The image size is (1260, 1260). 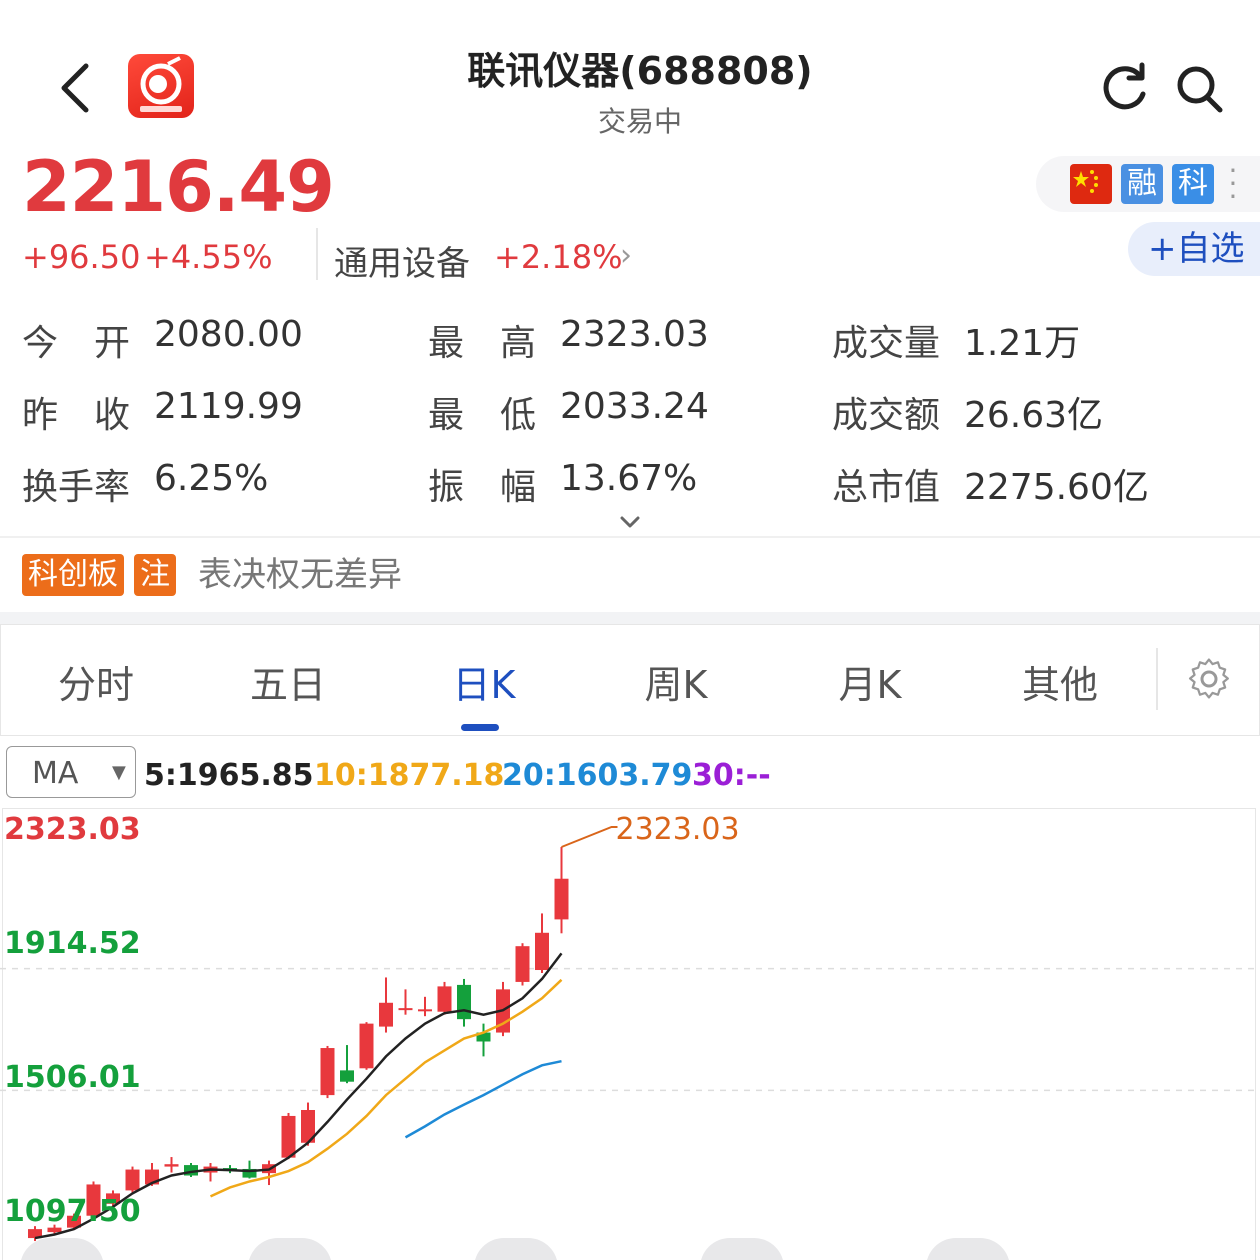 I want to click on stat-value-low: 2033.24, so click(x=634, y=406).